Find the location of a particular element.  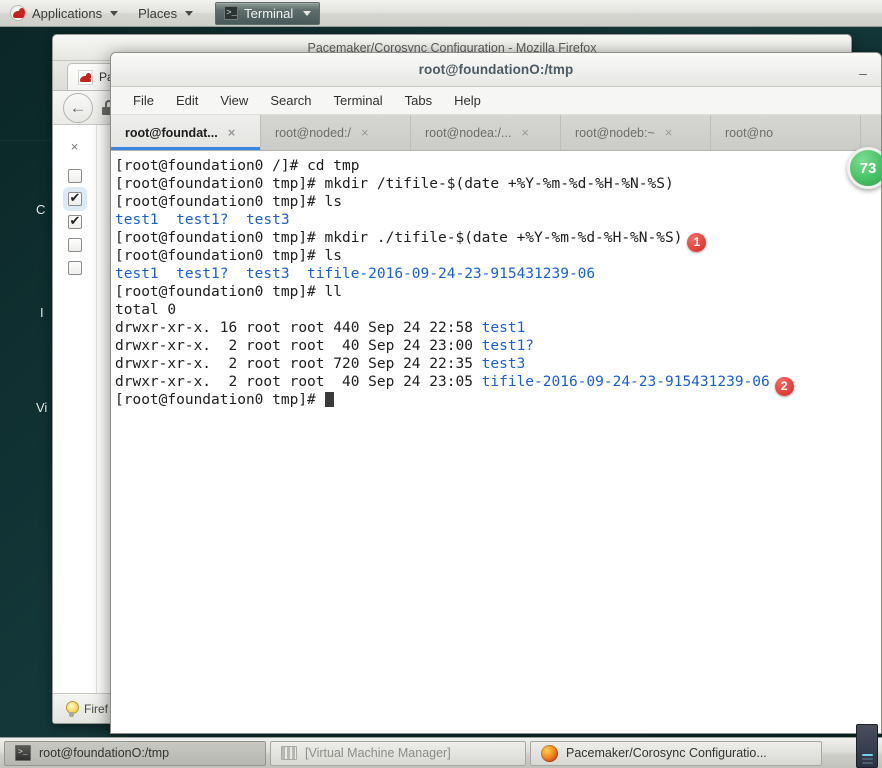

terminal-tab-3: root@nodeb:~ × is located at coordinates (636, 132).